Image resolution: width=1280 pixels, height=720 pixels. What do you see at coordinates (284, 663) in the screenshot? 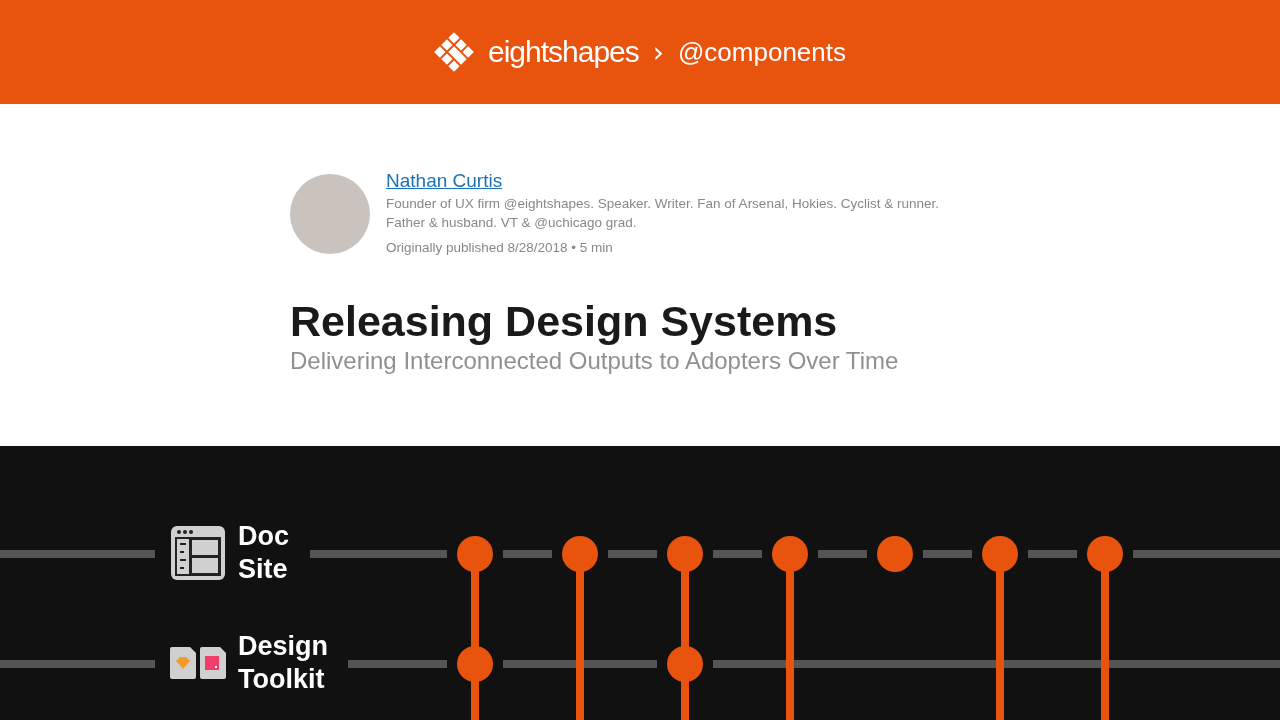
I see `track-label: Design Toolkit` at bounding box center [284, 663].